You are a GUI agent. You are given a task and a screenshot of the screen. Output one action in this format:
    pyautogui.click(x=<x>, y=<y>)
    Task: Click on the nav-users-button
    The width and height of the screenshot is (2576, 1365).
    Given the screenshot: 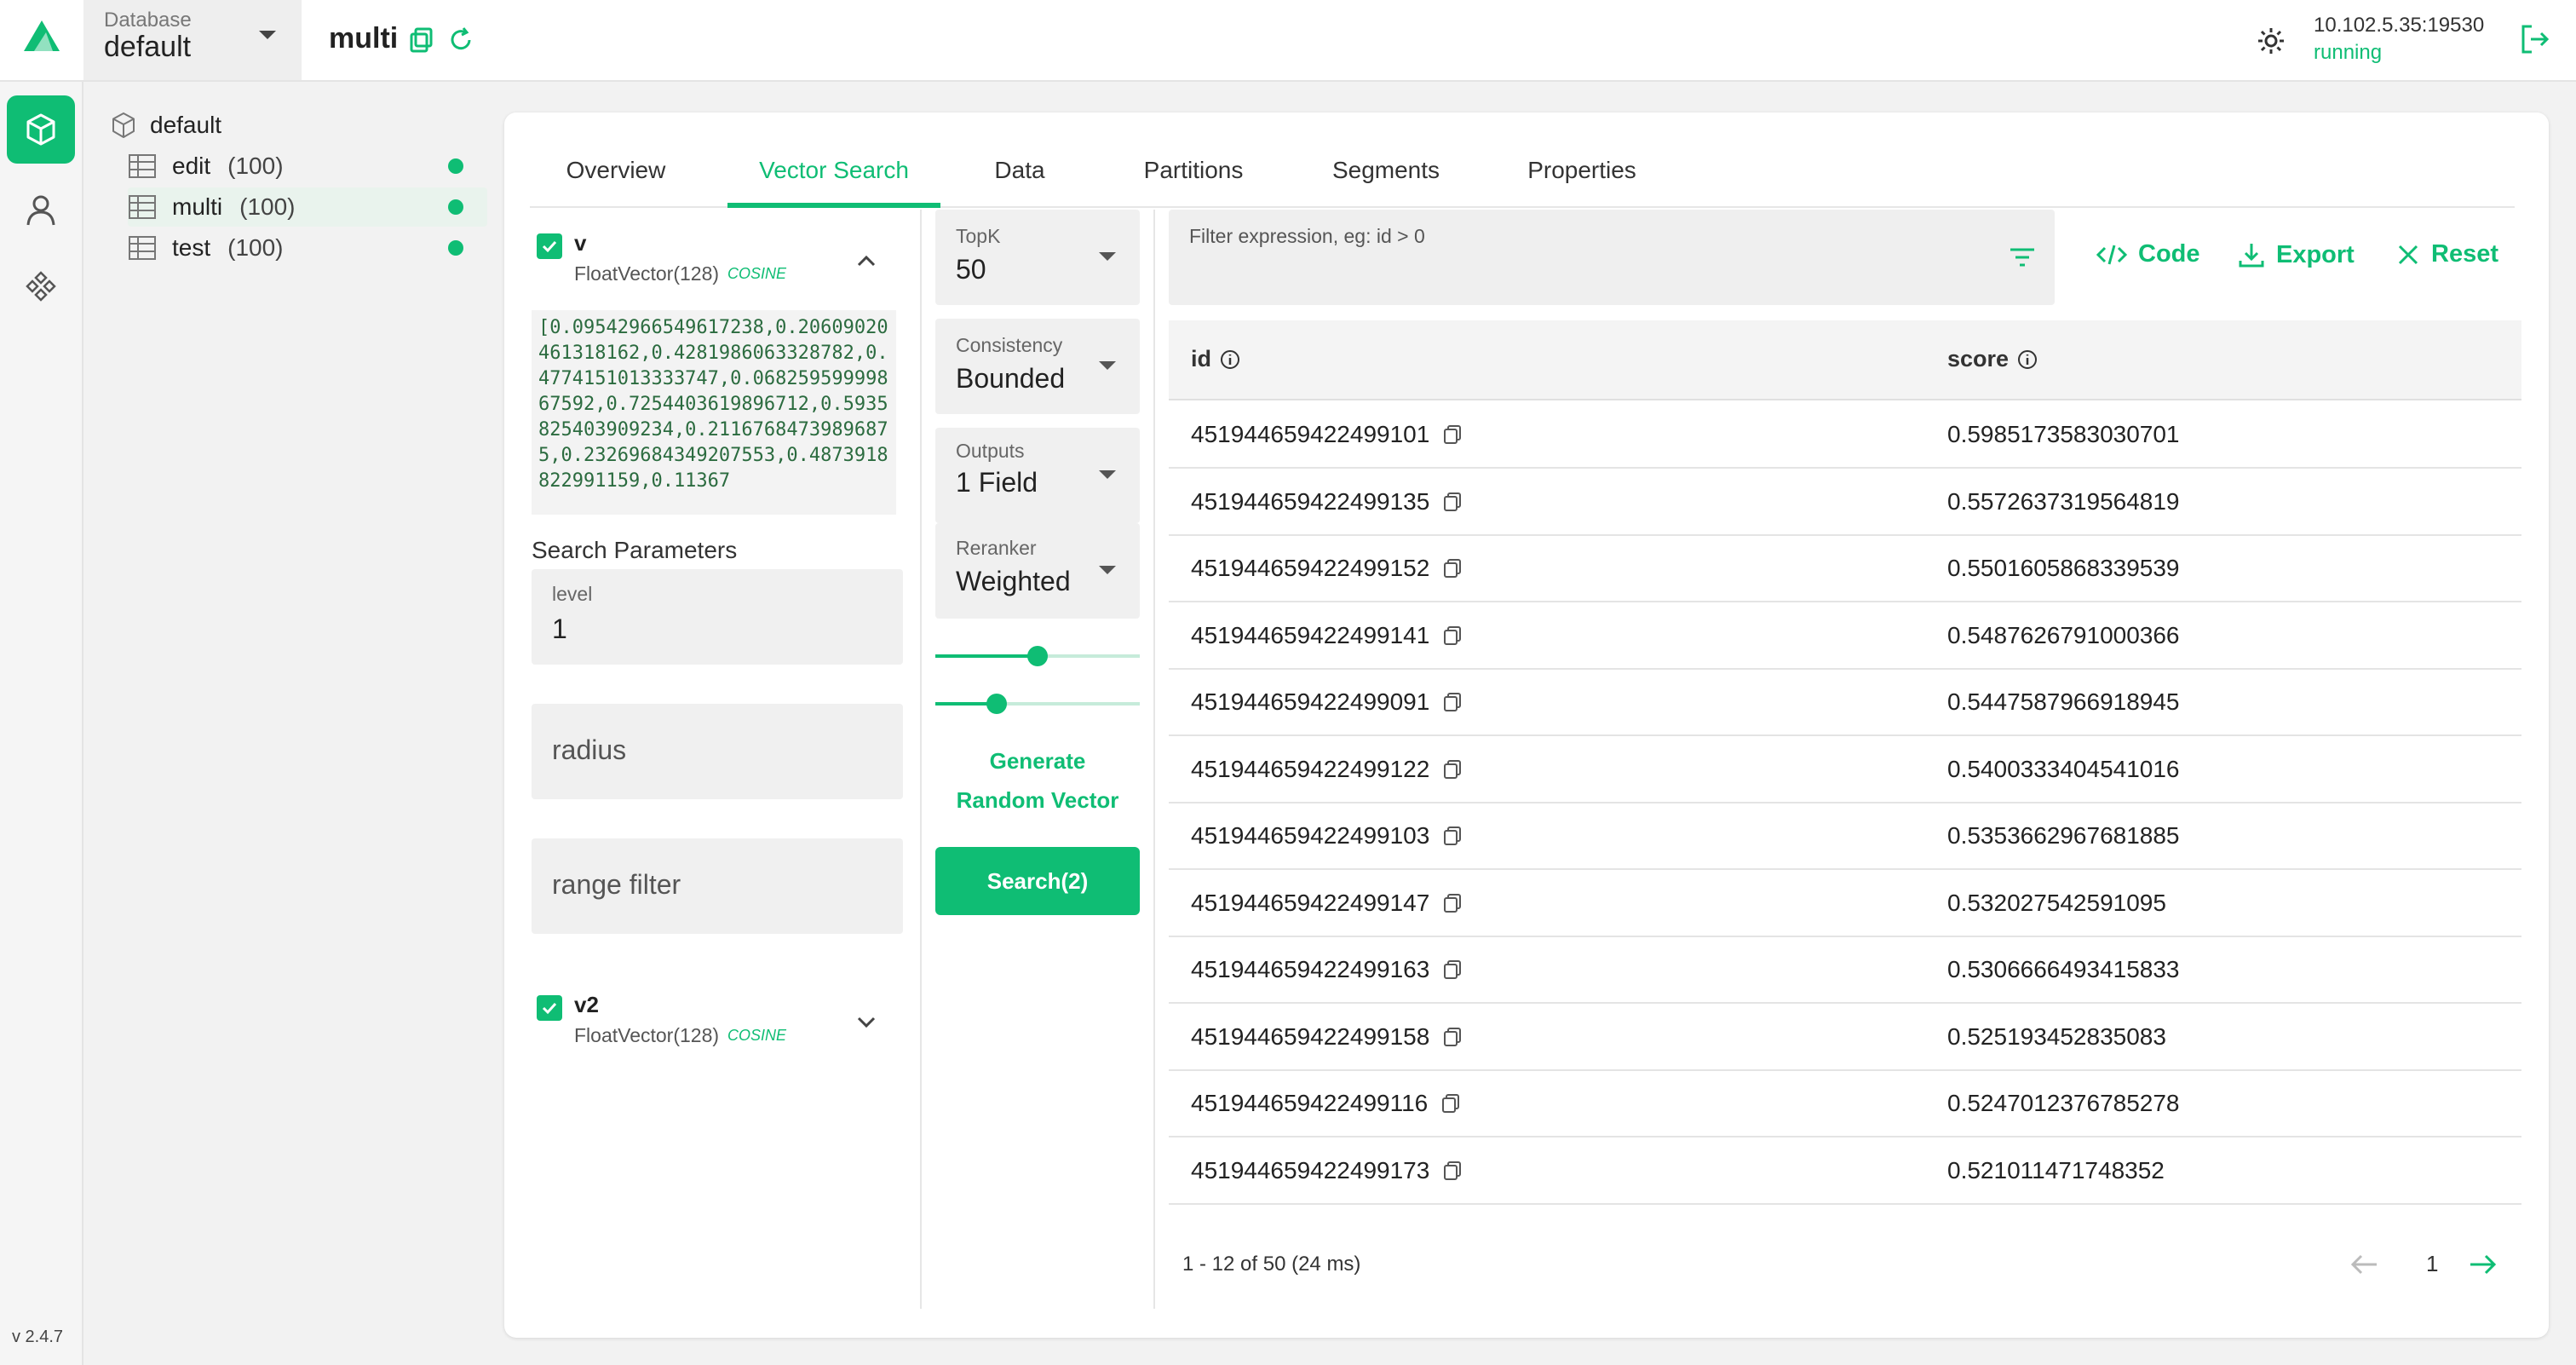 What is the action you would take?
    pyautogui.click(x=41, y=210)
    